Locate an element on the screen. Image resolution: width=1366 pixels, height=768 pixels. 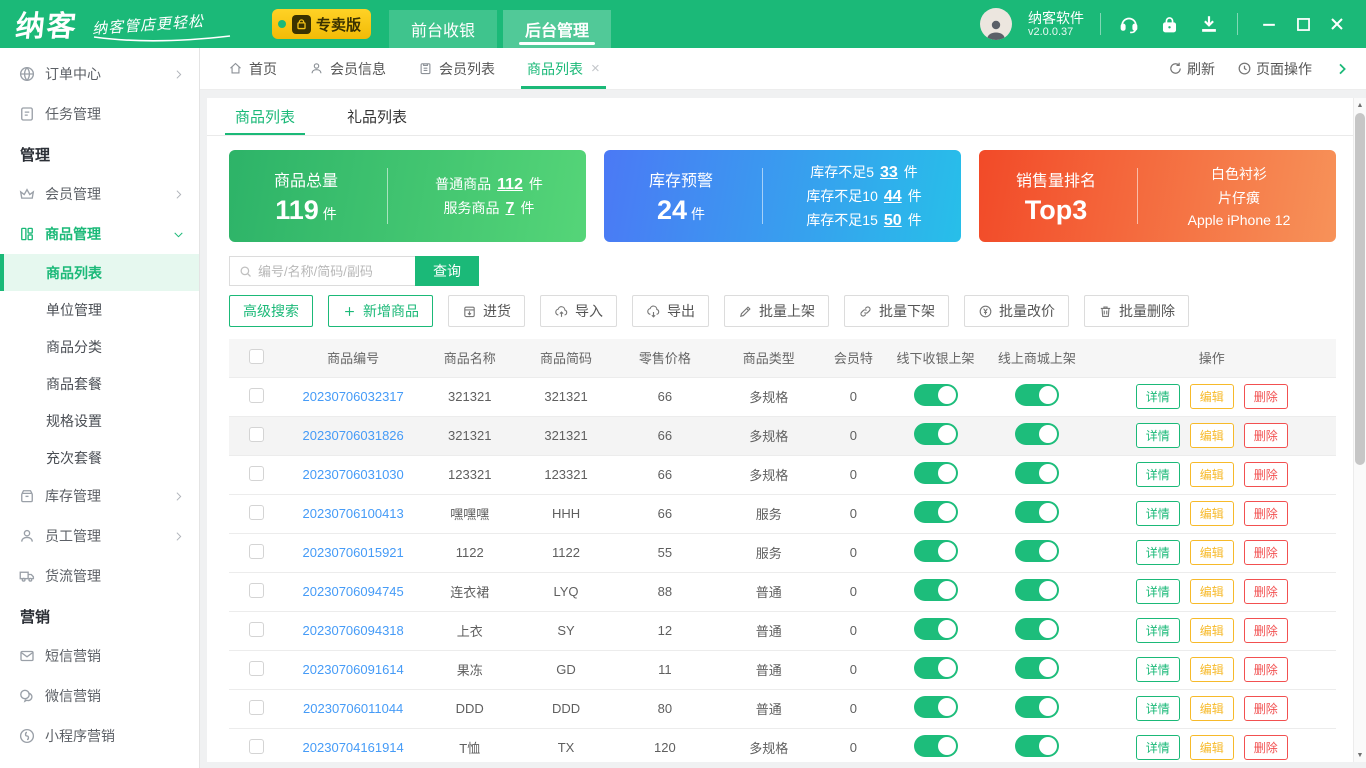
sidebar-subitem: 规格设置 is located at coordinates (99, 420).